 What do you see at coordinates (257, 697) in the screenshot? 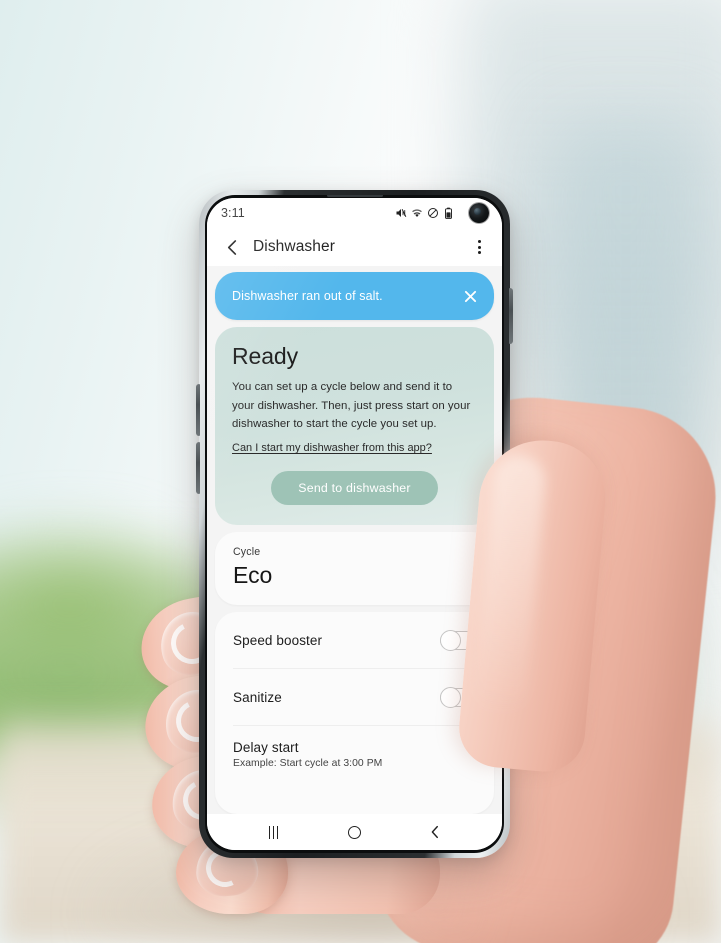
I see `sanitize-label: Sanitize` at bounding box center [257, 697].